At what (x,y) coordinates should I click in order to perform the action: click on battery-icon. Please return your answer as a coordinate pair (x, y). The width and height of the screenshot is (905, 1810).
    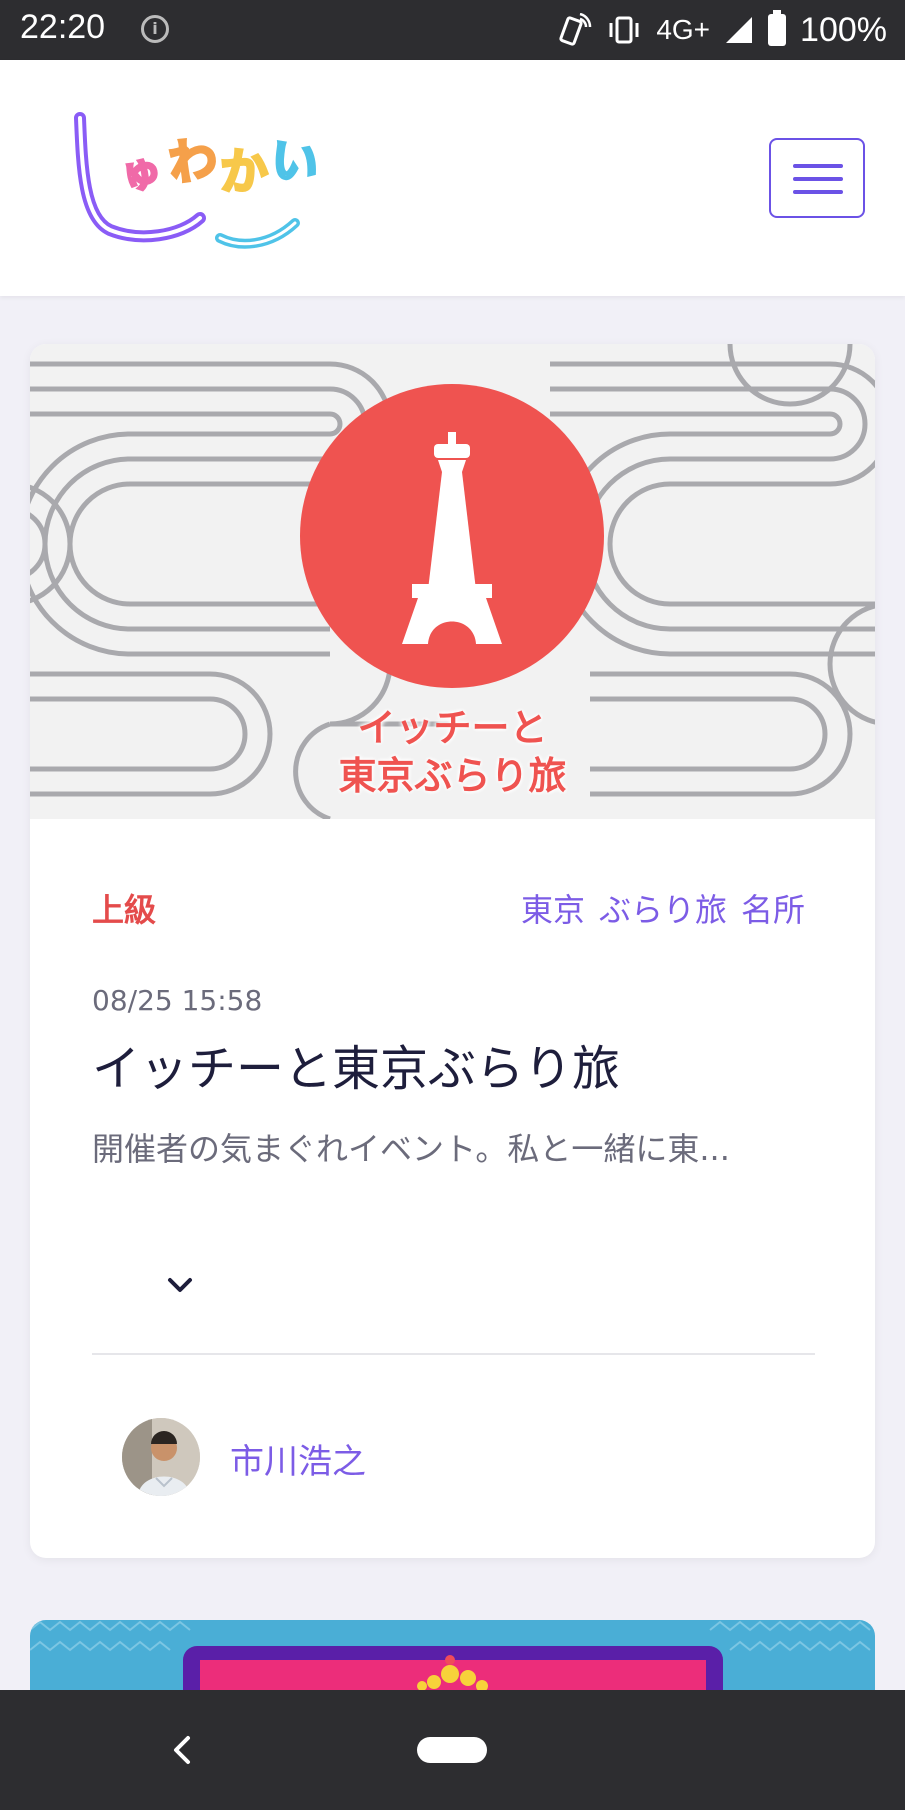
    Looking at the image, I should click on (777, 28).